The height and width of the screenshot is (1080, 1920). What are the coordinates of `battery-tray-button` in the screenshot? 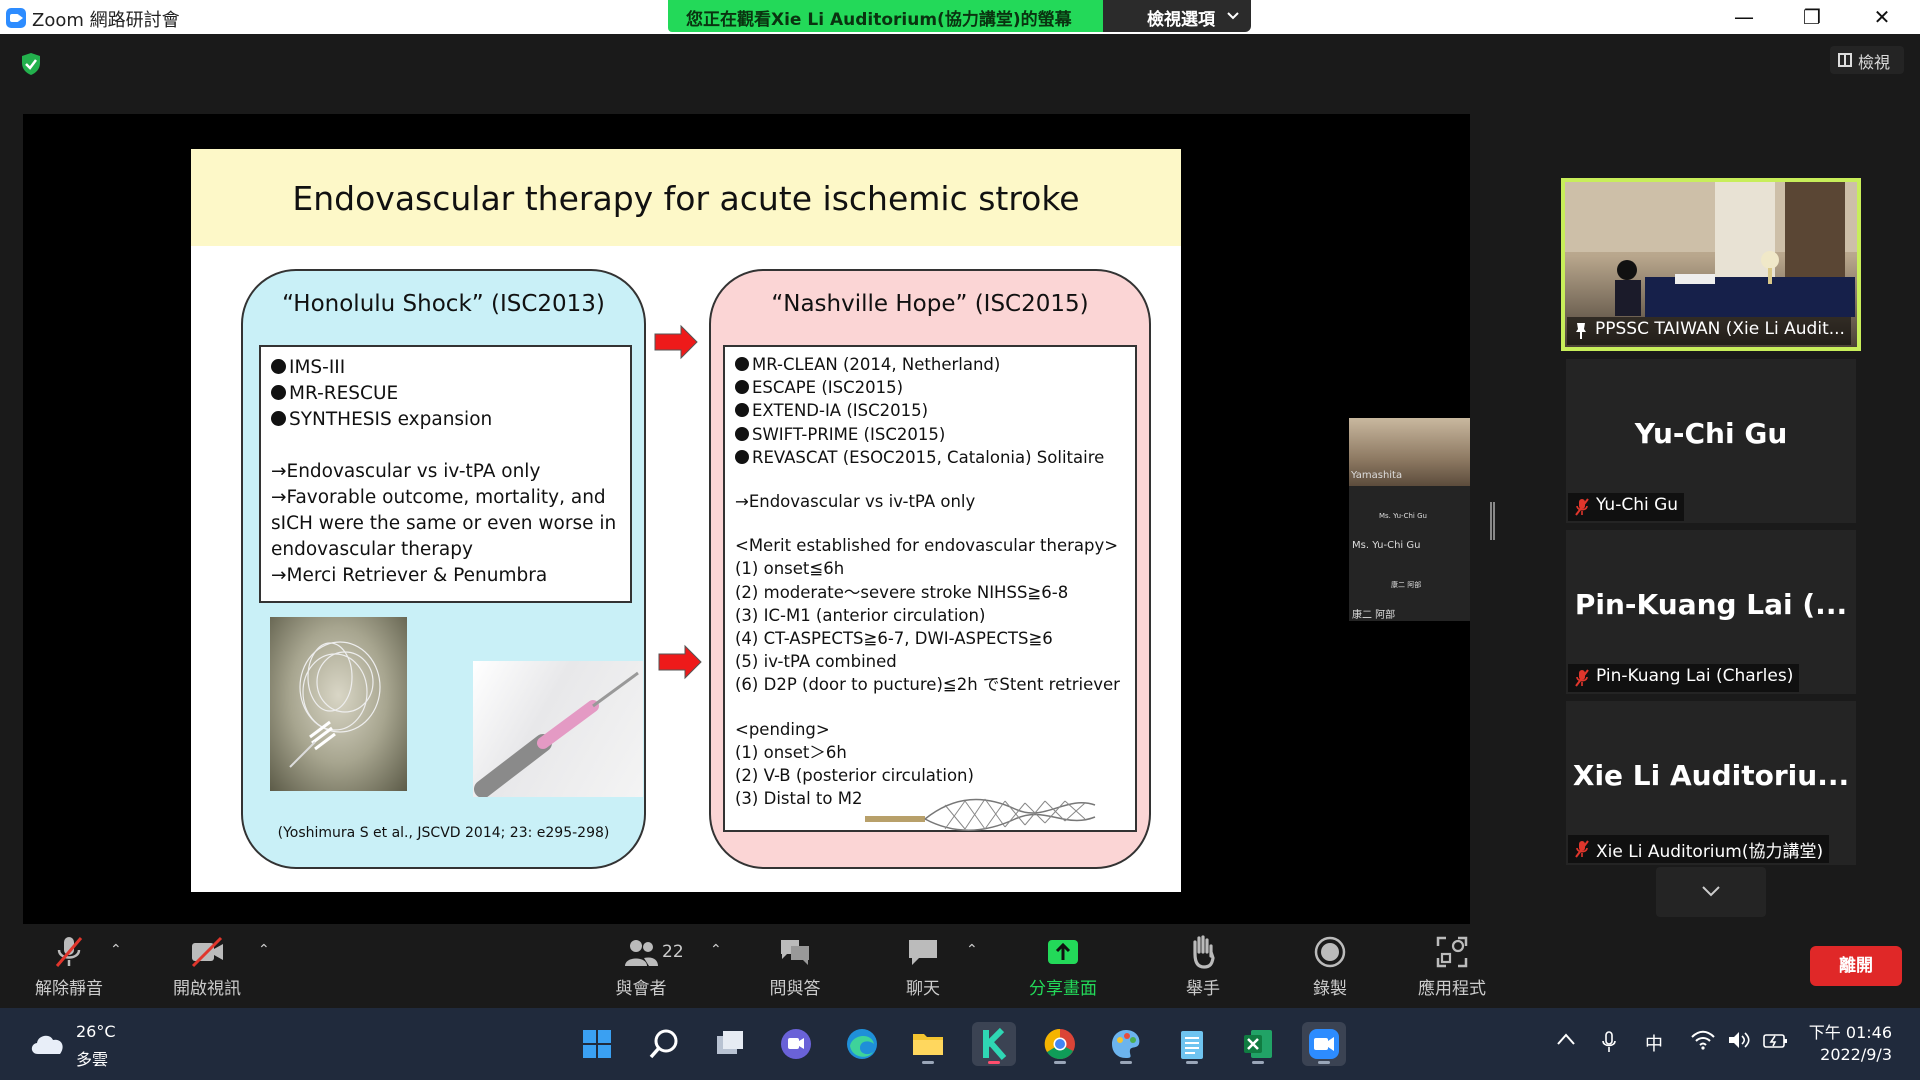 It's located at (1775, 1042).